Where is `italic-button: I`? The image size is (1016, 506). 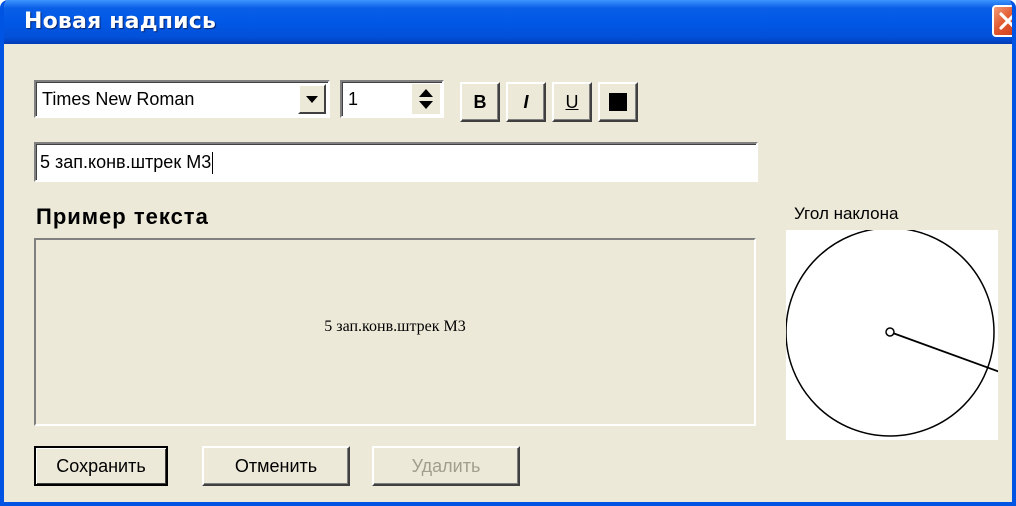
italic-button: I is located at coordinates (526, 102).